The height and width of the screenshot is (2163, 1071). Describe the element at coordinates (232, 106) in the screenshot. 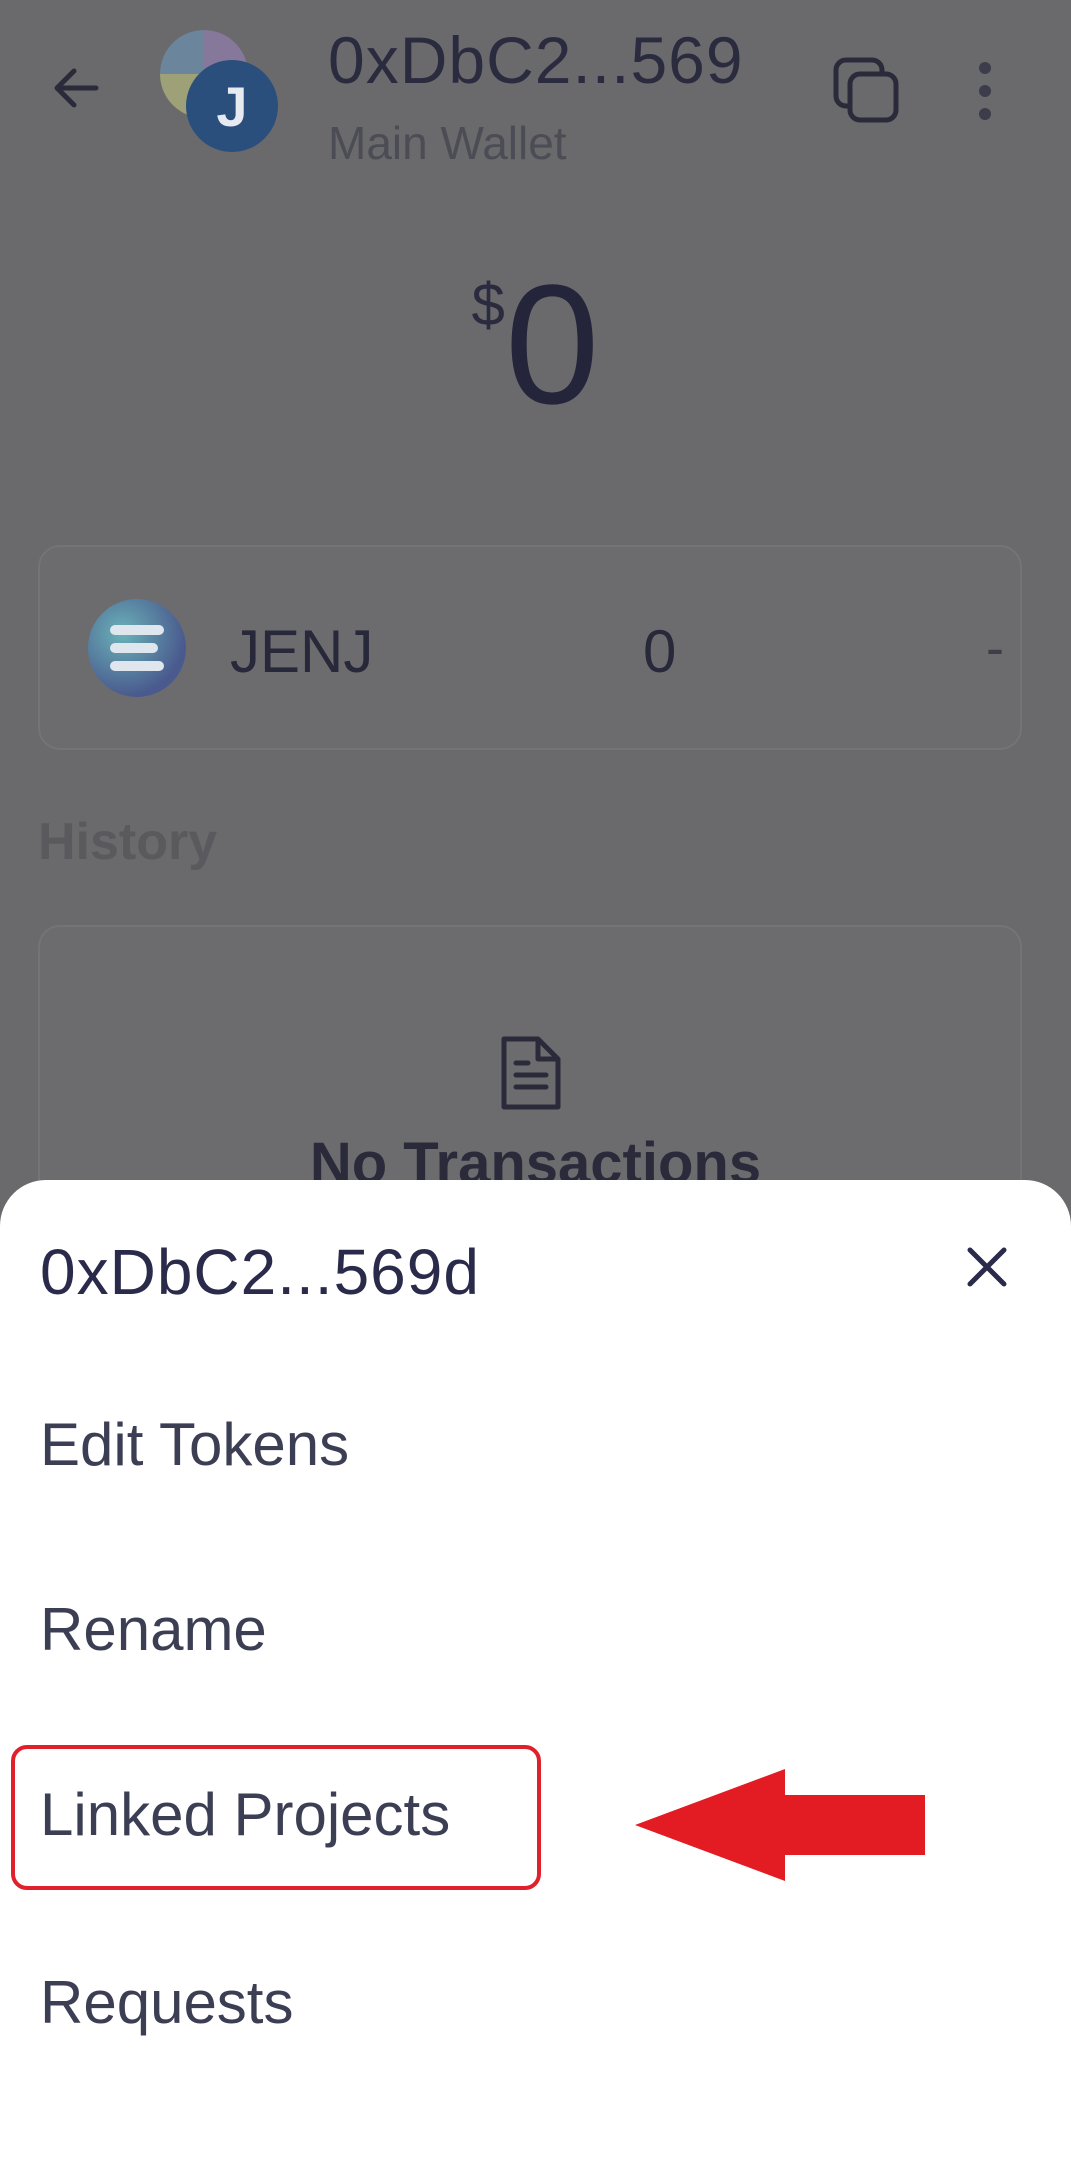

I see `avatar-letter: J` at that location.